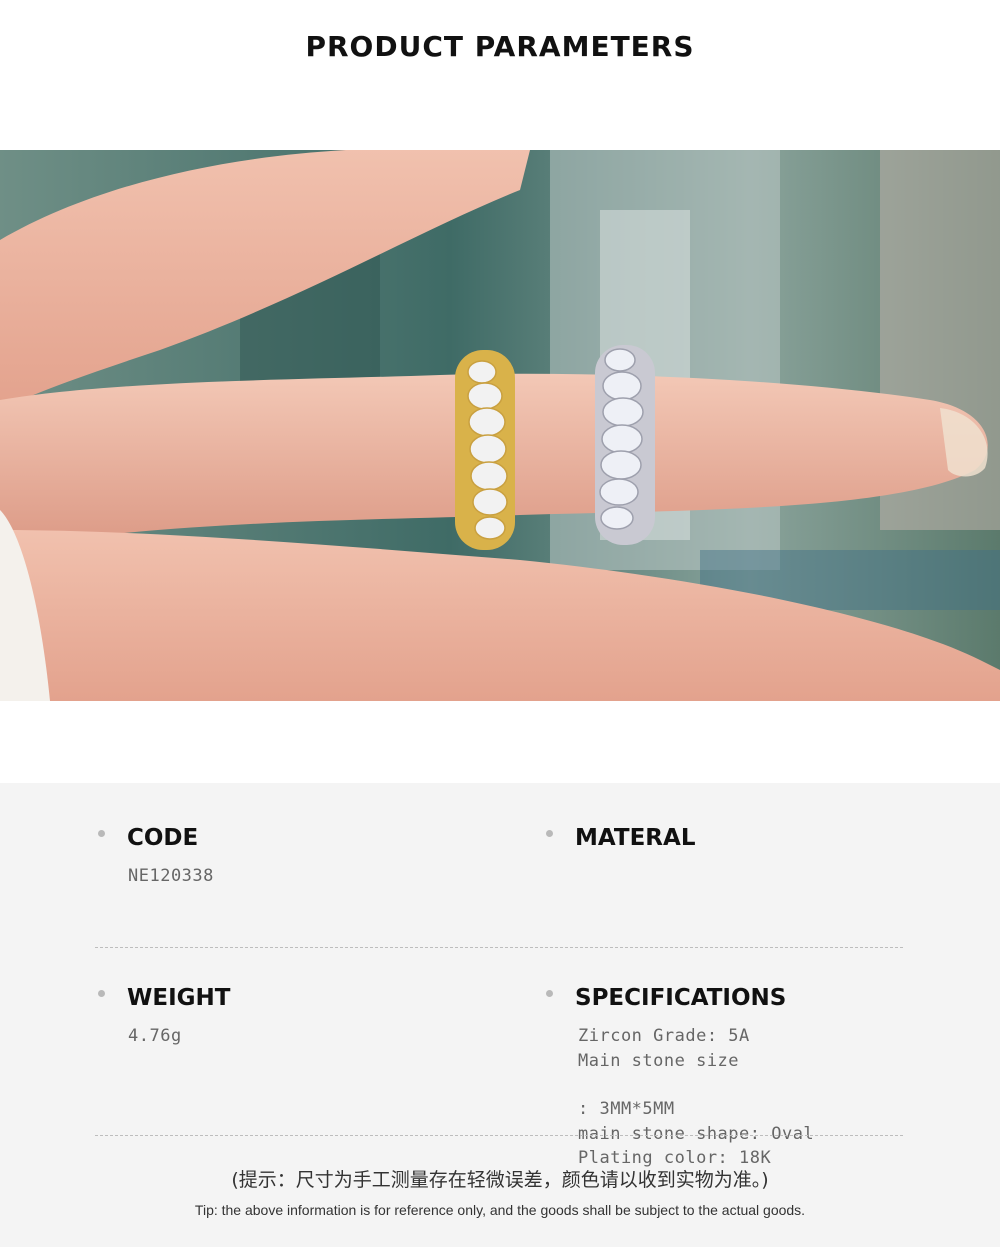 The image size is (1000, 1247). I want to click on weight-label: WEIGHT, so click(179, 998).